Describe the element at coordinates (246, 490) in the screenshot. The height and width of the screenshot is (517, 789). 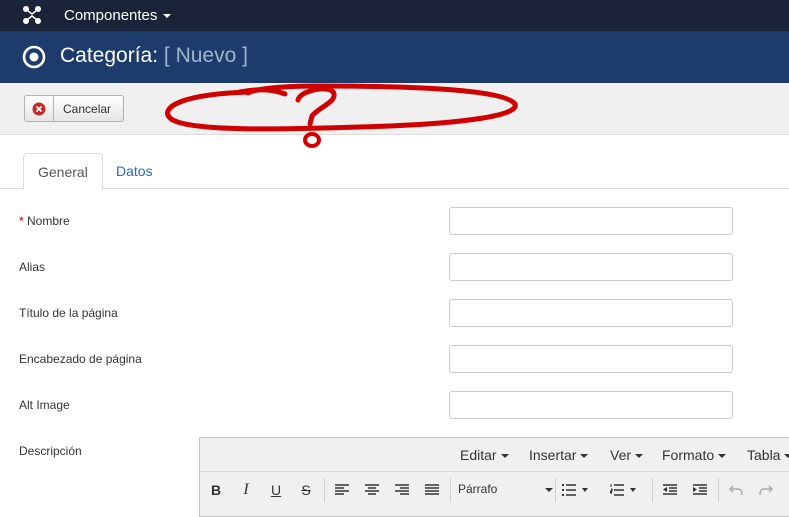
I see `italic-button: I` at that location.